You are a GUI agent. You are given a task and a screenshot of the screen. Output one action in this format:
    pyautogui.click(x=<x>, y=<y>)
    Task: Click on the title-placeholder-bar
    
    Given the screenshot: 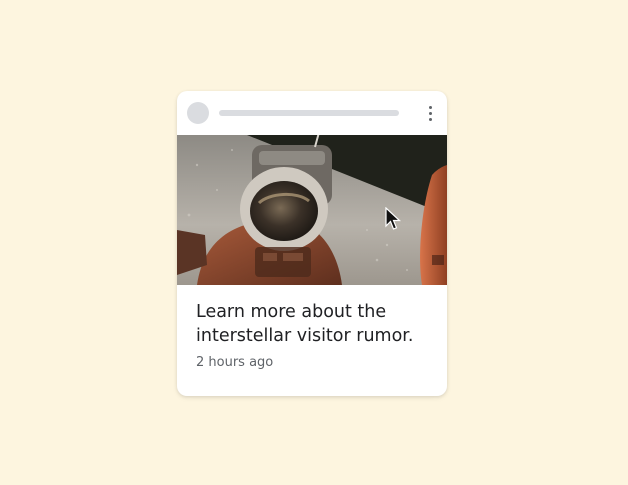 What is the action you would take?
    pyautogui.click(x=309, y=113)
    